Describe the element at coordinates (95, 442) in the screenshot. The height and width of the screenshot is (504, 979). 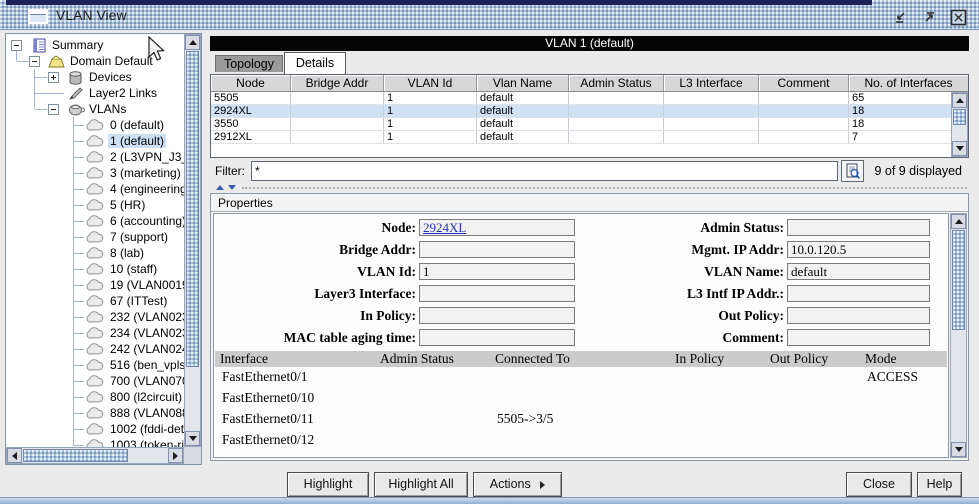
I see `tree-item-vlan: 1003 (token-ri` at that location.